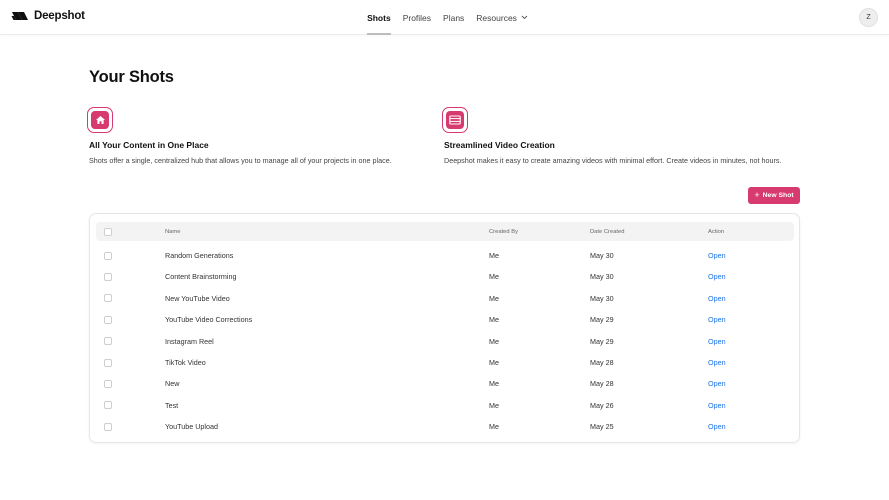 This screenshot has width=889, height=500. What do you see at coordinates (444, 276) in the screenshot?
I see `table-row: Content Brainstorming Me May 30 Open` at bounding box center [444, 276].